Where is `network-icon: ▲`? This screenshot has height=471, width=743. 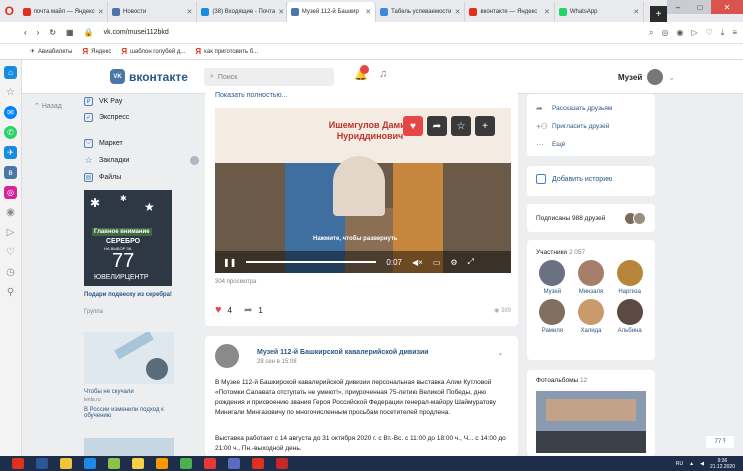 network-icon: ▲ is located at coordinates (691, 464).